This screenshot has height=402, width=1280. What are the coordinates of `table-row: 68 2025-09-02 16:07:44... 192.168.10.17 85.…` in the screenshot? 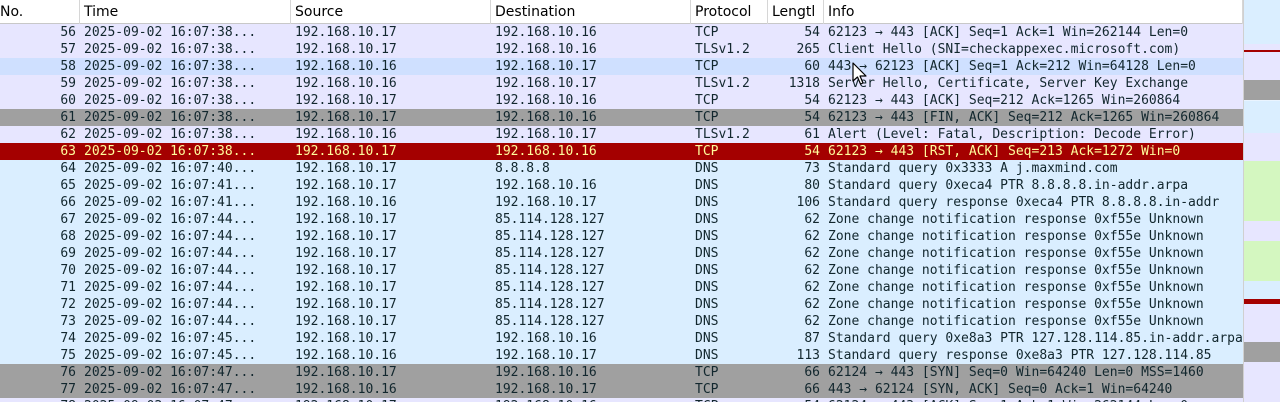 It's located at (621, 236).